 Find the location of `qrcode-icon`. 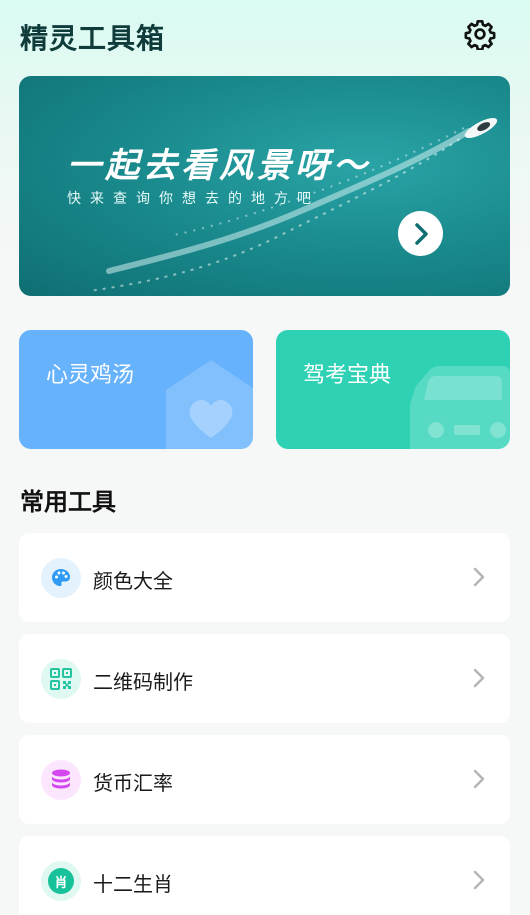

qrcode-icon is located at coordinates (61, 679).